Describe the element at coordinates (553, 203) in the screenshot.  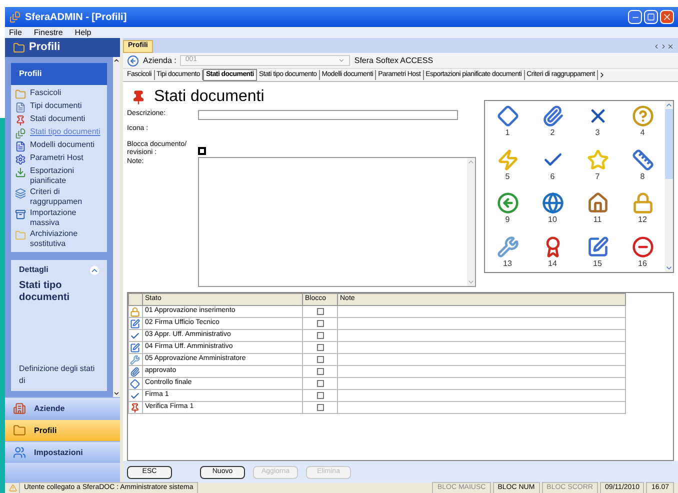
I see `globe-icon` at that location.